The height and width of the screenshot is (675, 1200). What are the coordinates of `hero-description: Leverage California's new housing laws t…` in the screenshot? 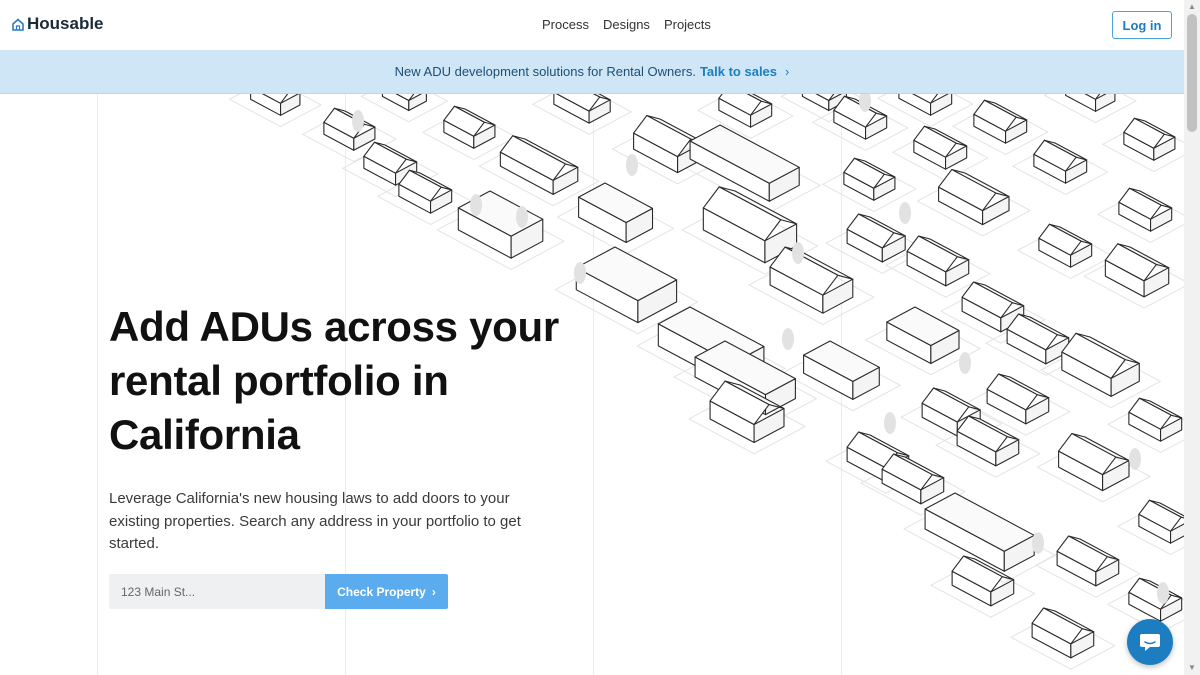 It's located at (315, 521).